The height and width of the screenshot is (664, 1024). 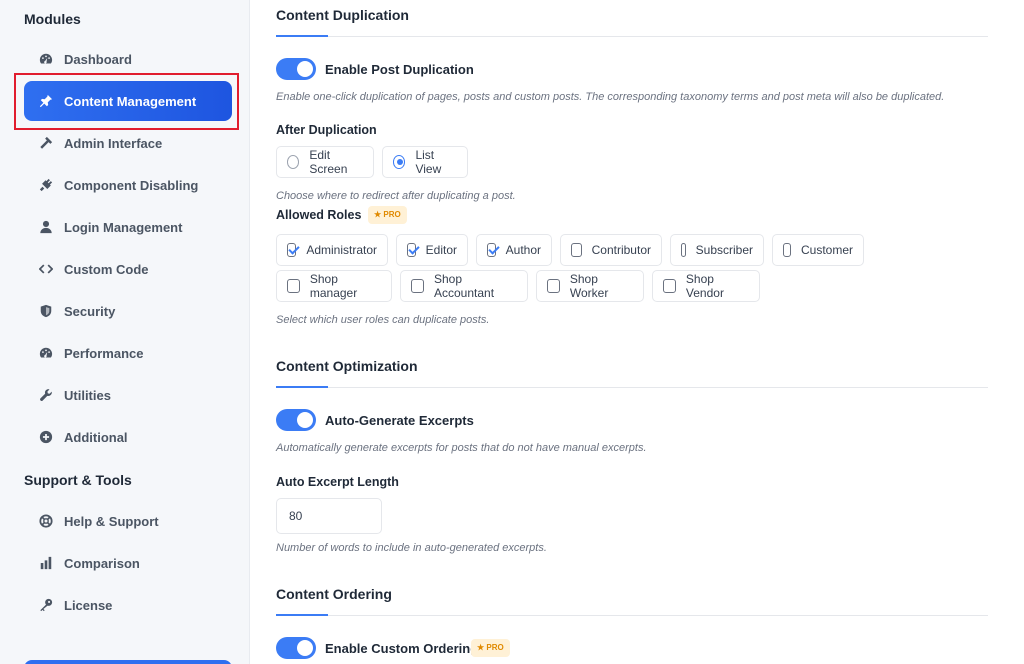 What do you see at coordinates (441, 250) in the screenshot?
I see `role-label: Editor` at bounding box center [441, 250].